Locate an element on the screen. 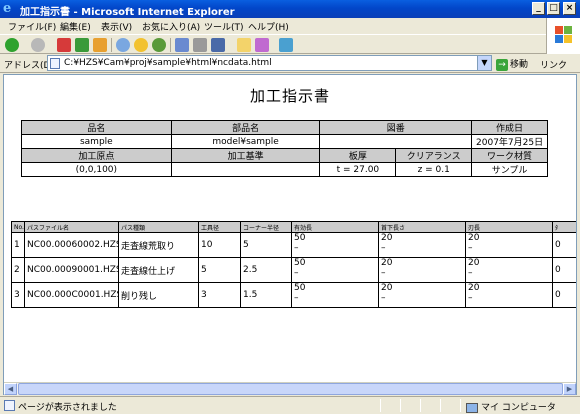 The image size is (580, 414). value-hinmei: sample is located at coordinates (96, 141).